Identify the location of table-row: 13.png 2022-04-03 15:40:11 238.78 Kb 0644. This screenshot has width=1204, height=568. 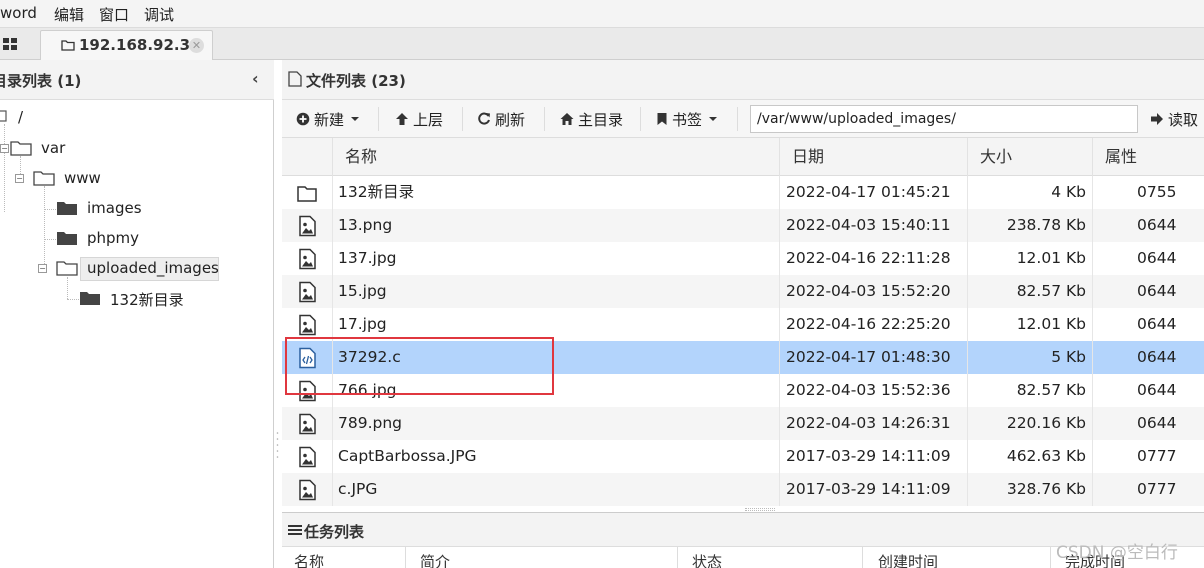
(743, 225).